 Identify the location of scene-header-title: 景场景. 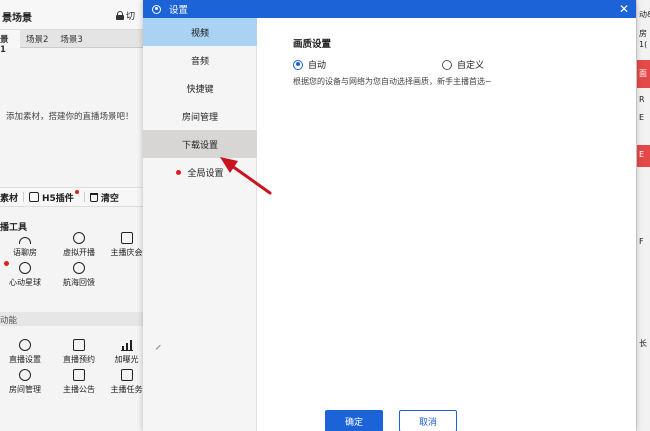
(17, 18).